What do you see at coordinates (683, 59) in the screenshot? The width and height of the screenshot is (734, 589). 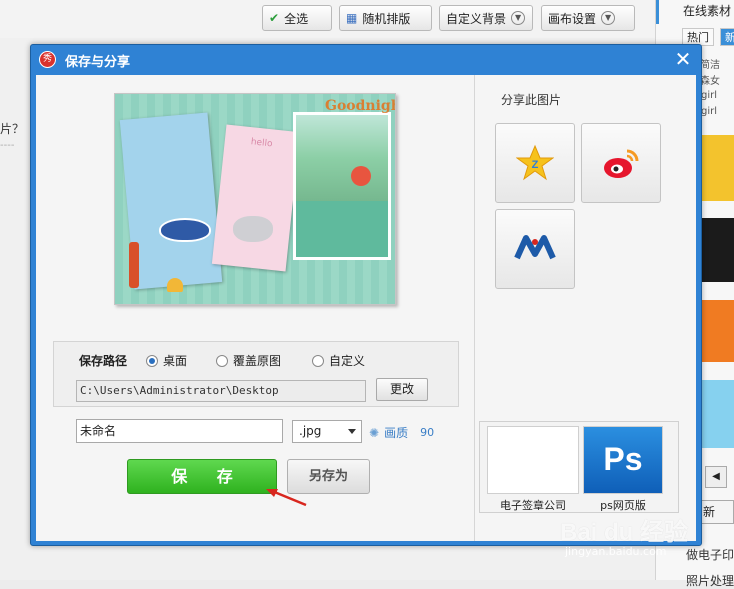 I see `close-icon: ✕` at bounding box center [683, 59].